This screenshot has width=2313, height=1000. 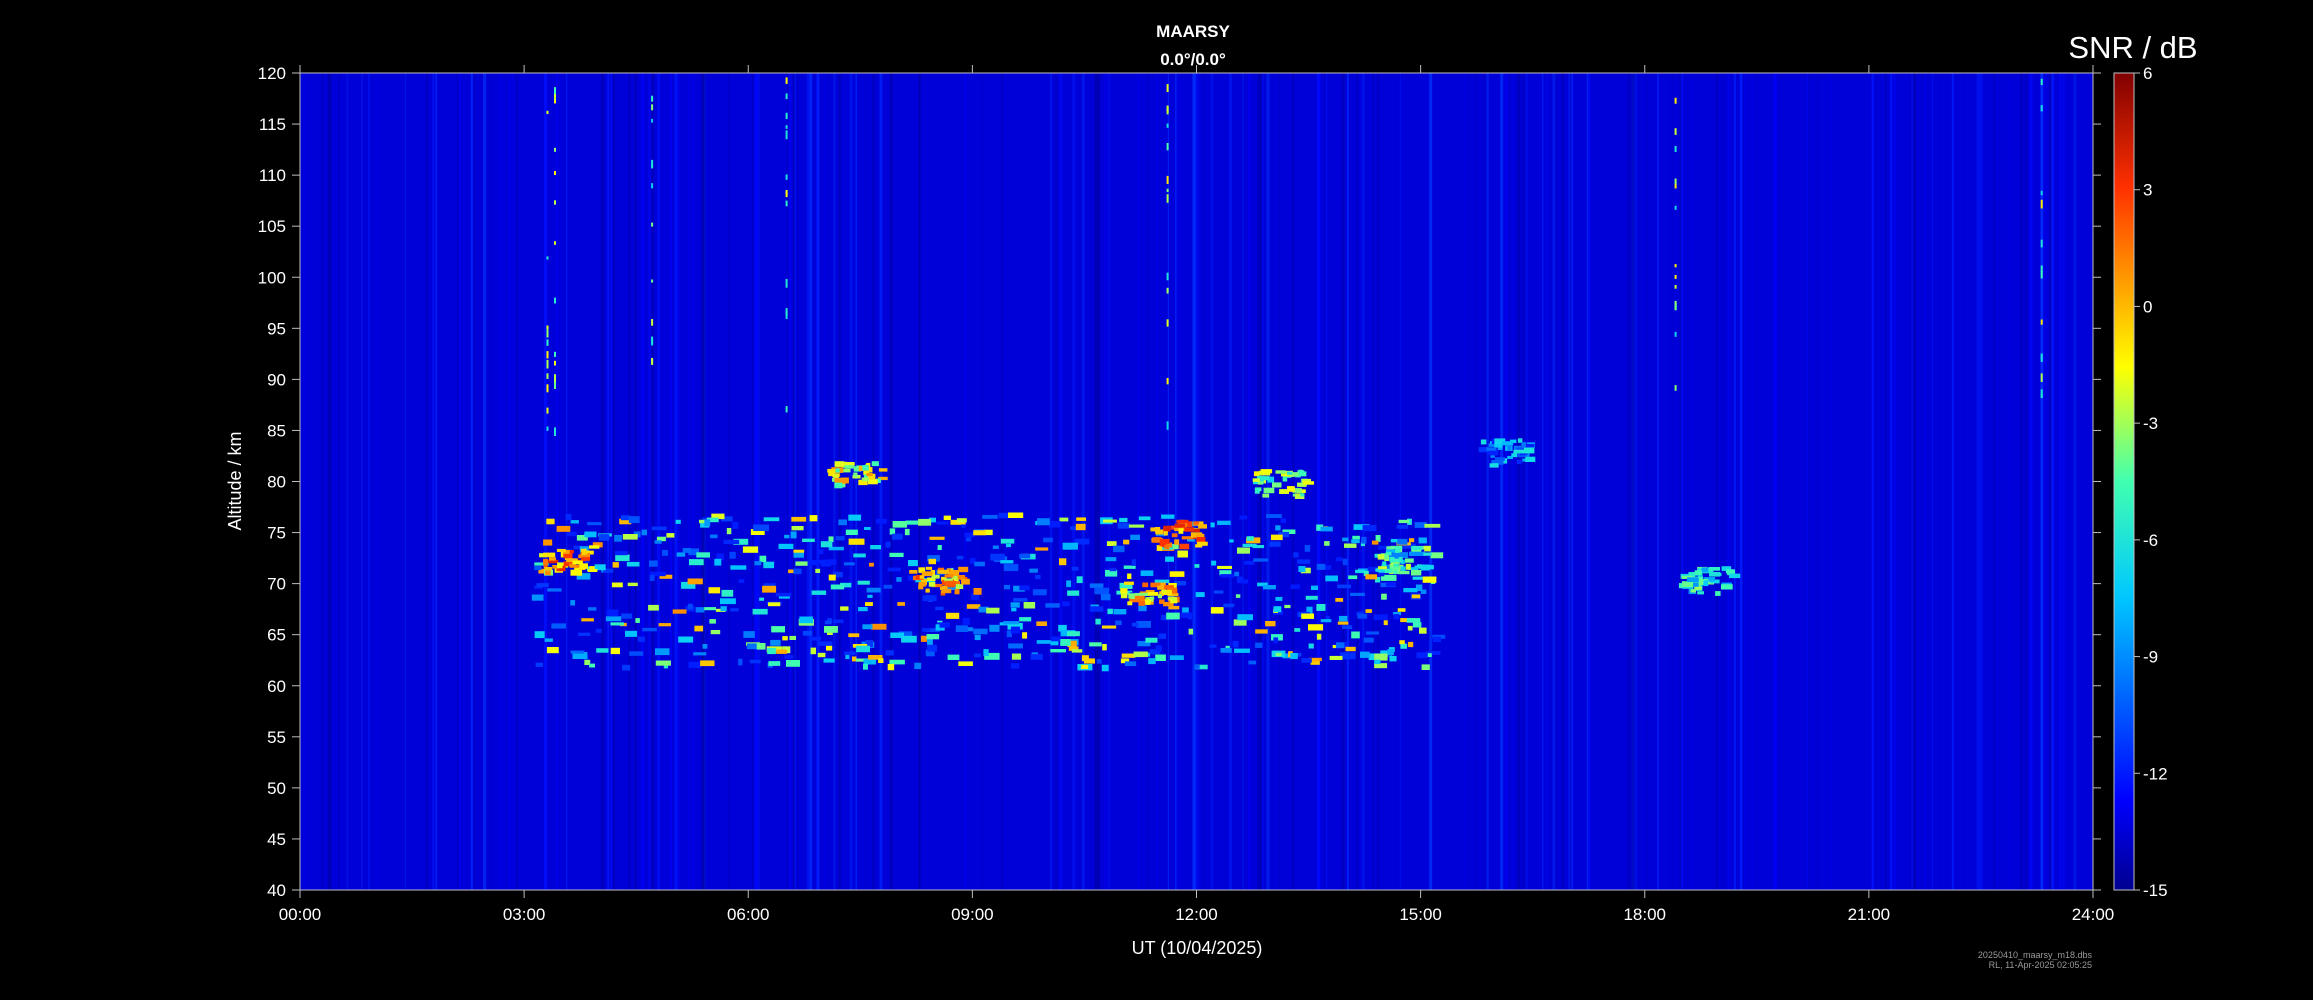 What do you see at coordinates (1420, 914) in the screenshot?
I see `x-tick-label: 15:00` at bounding box center [1420, 914].